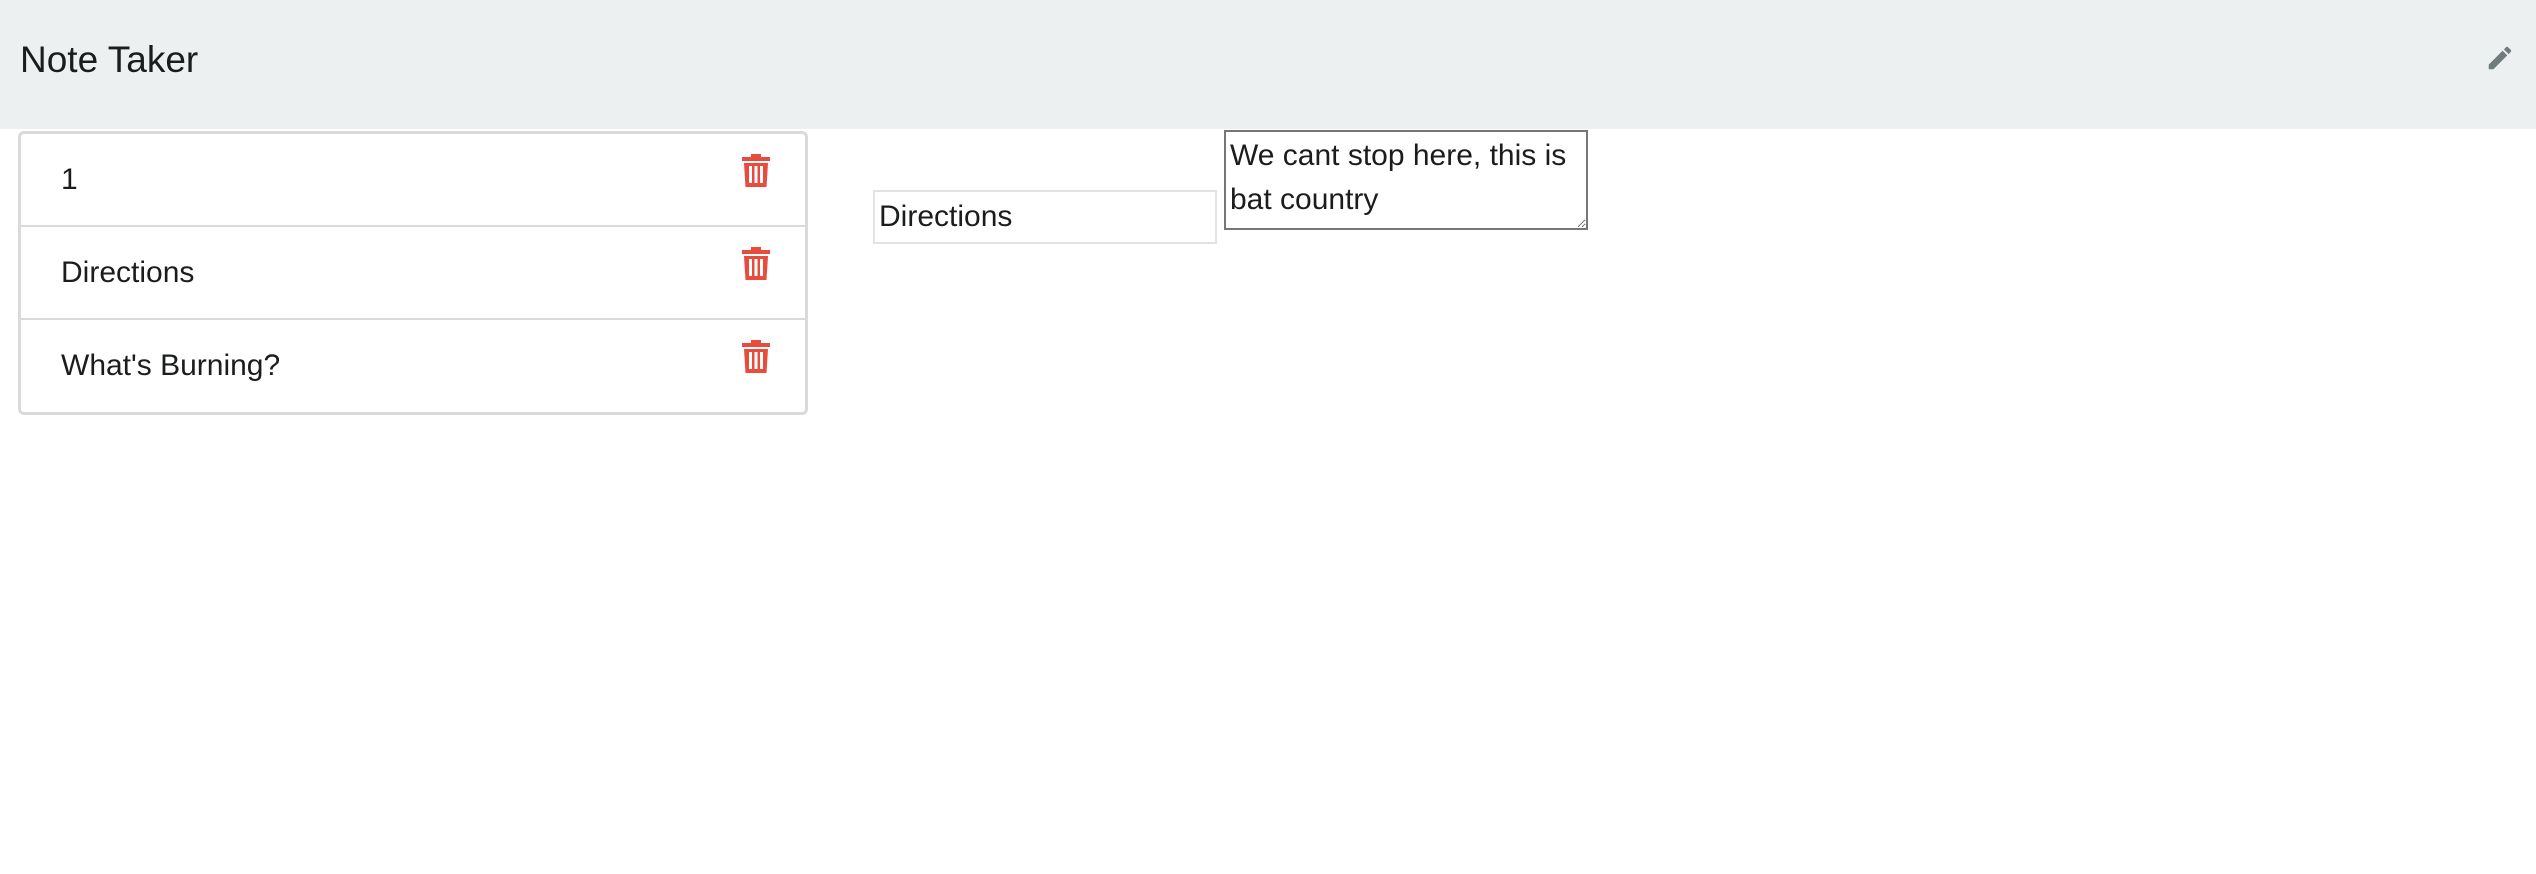 Image resolution: width=2536 pixels, height=874 pixels. What do you see at coordinates (69, 179) in the screenshot?
I see `note-title: 1` at bounding box center [69, 179].